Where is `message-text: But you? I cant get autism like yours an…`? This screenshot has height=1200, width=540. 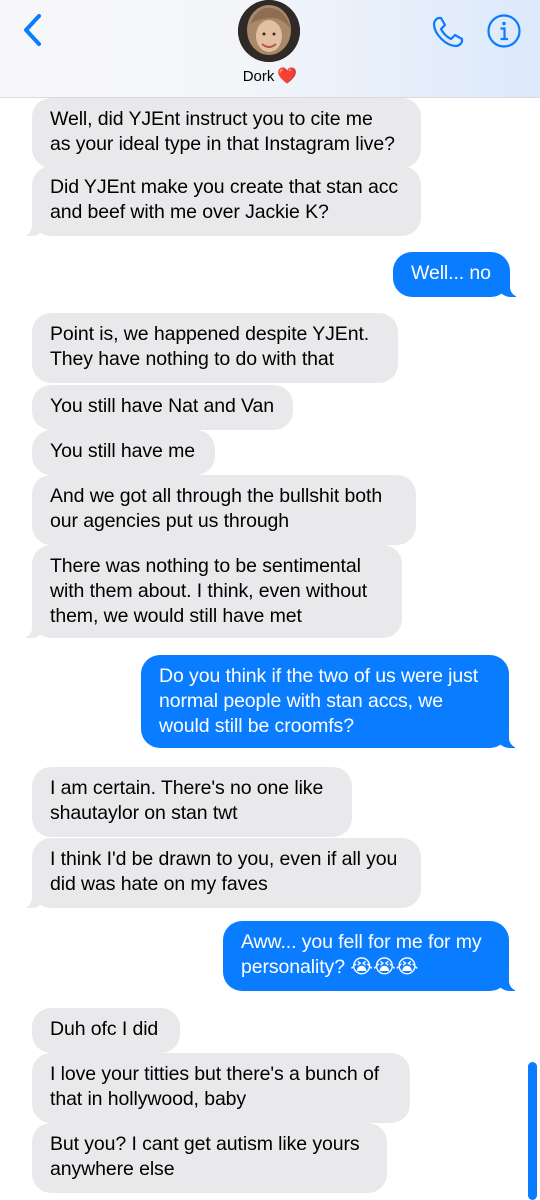
message-text: But you? I cant get autism like yours an… is located at coordinates (205, 1156).